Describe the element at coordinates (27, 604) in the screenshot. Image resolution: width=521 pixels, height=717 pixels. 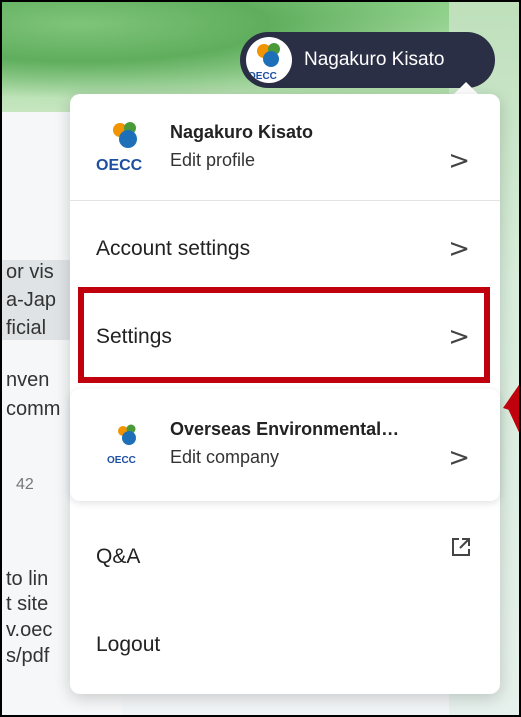
I see `background-text: t site` at that location.